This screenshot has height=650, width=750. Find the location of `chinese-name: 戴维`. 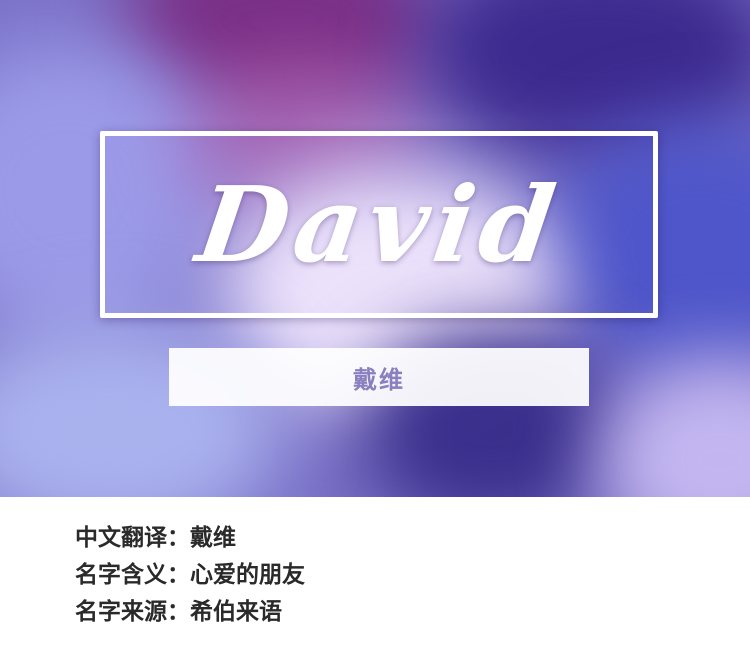

chinese-name: 戴维 is located at coordinates (379, 379).